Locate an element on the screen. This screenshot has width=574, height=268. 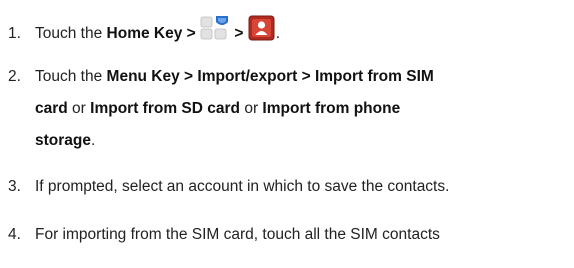
storage-label: storage is located at coordinates (63, 140).